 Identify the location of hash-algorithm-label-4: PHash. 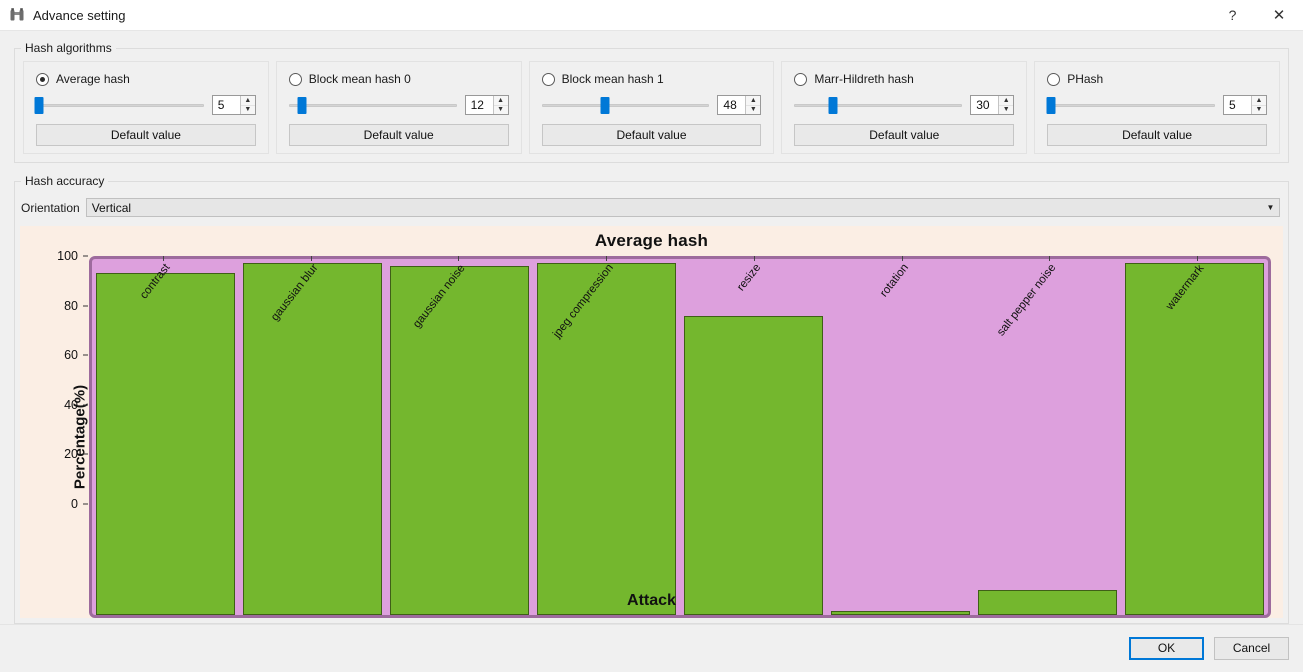
(1085, 79).